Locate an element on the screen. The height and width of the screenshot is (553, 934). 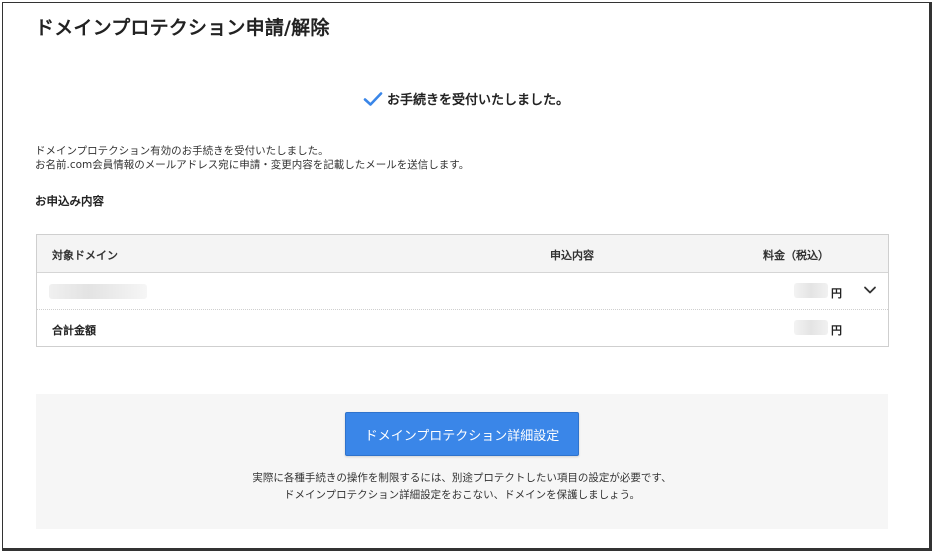
completion-message: お手続きを受付いたしました。 is located at coordinates (466, 98).